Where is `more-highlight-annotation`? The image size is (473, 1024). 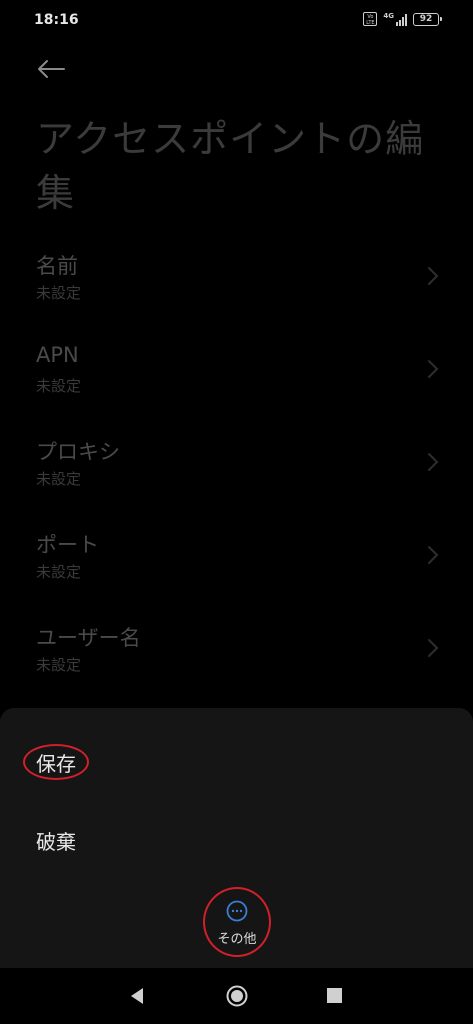
more-highlight-annotation is located at coordinates (237, 922).